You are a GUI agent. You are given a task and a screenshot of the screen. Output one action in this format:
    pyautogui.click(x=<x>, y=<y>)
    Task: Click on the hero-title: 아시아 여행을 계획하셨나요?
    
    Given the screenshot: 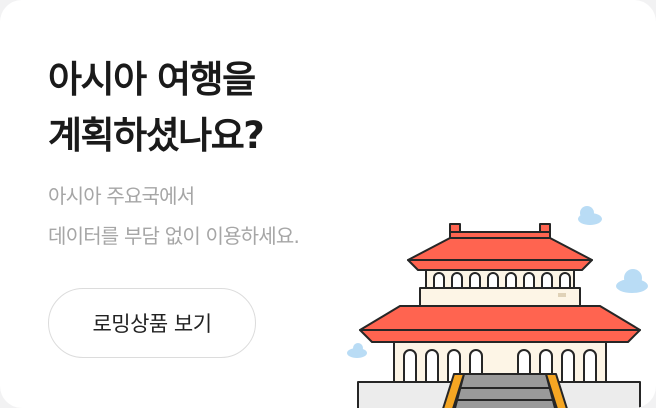 What is the action you would take?
    pyautogui.click(x=156, y=108)
    